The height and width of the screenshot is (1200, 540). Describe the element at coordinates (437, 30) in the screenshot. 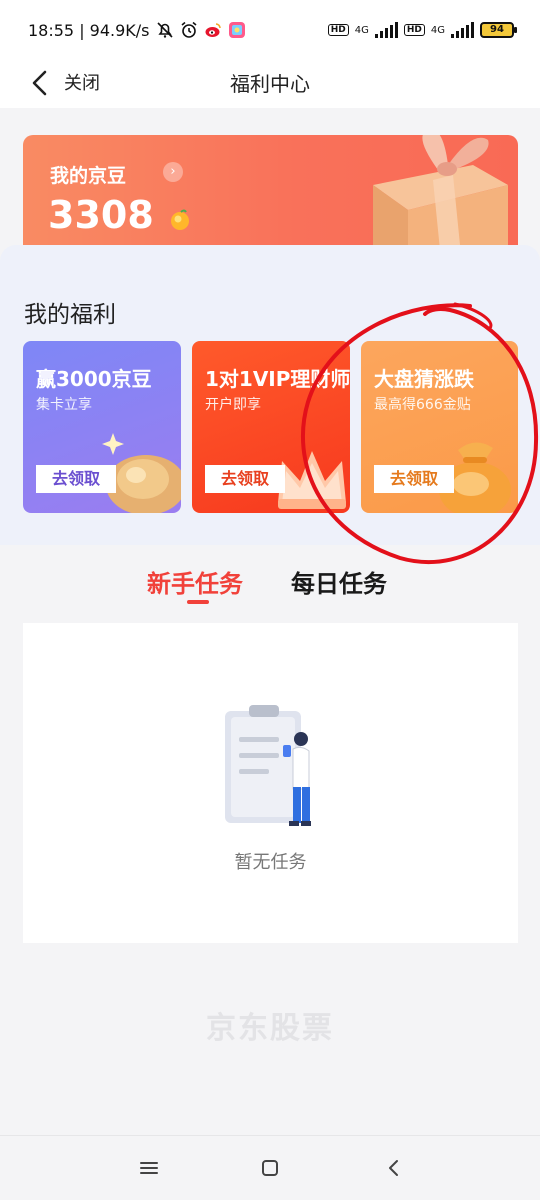

I see `network-label-2: 4G` at that location.